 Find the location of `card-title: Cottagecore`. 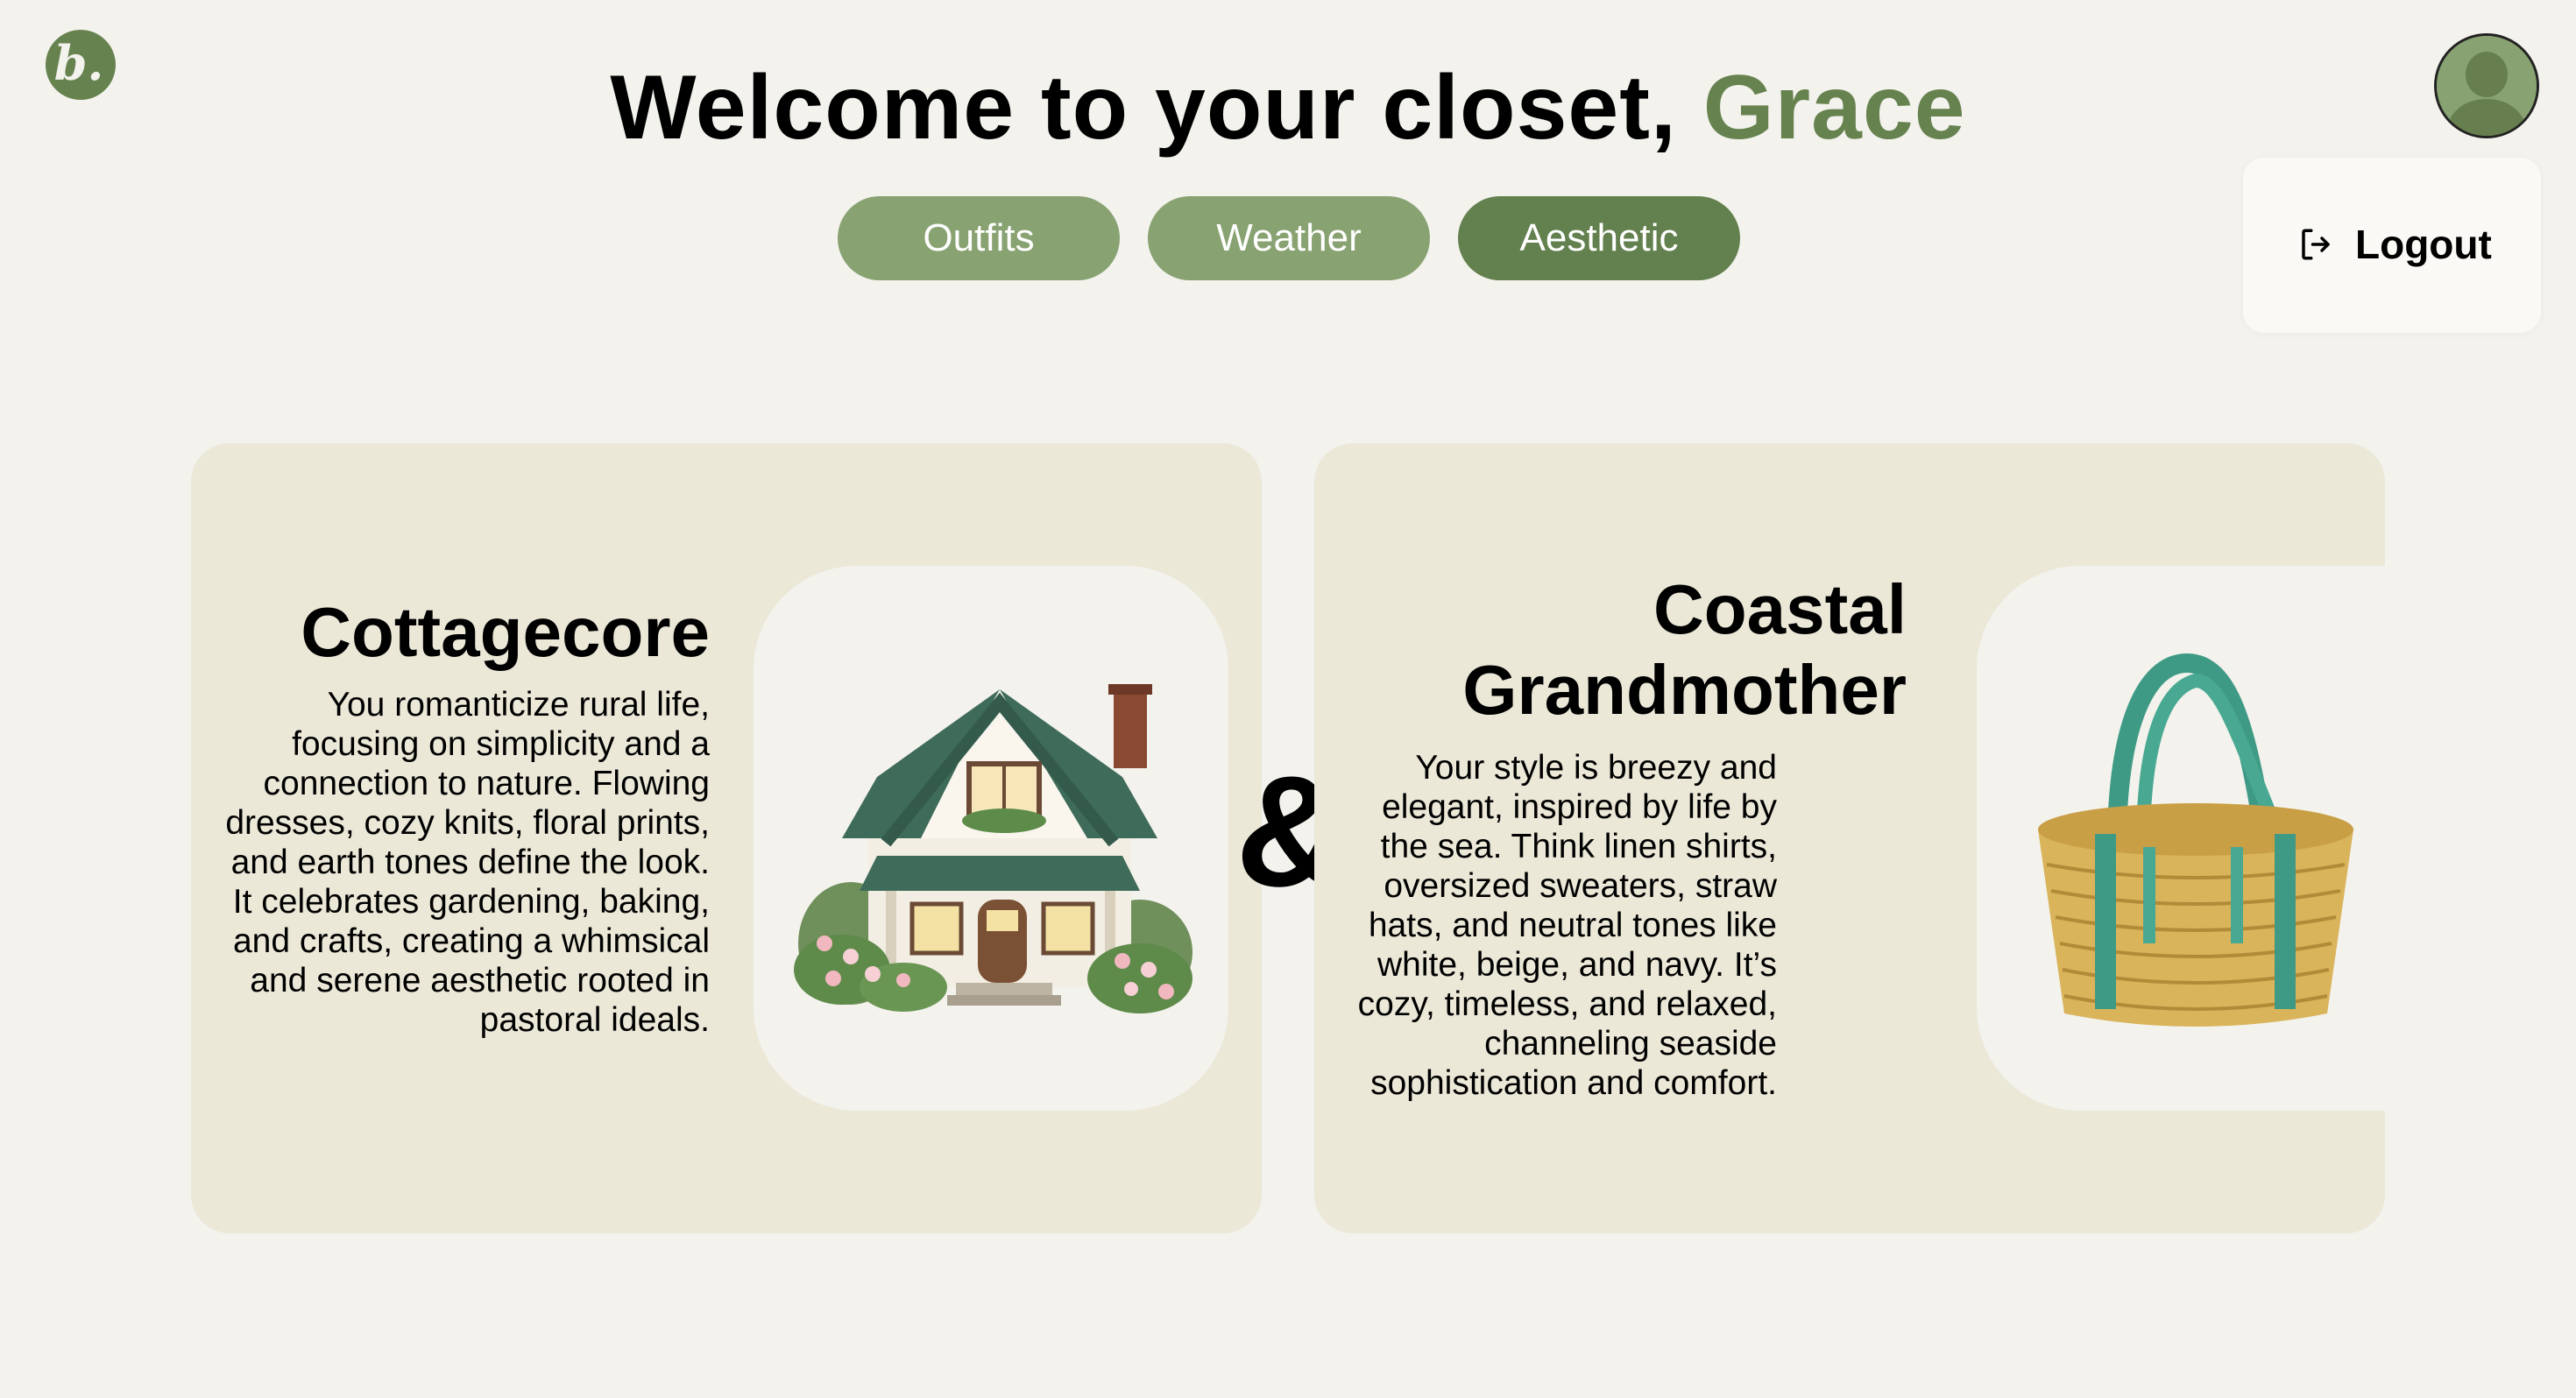

card-title: Cottagecore is located at coordinates (505, 632).